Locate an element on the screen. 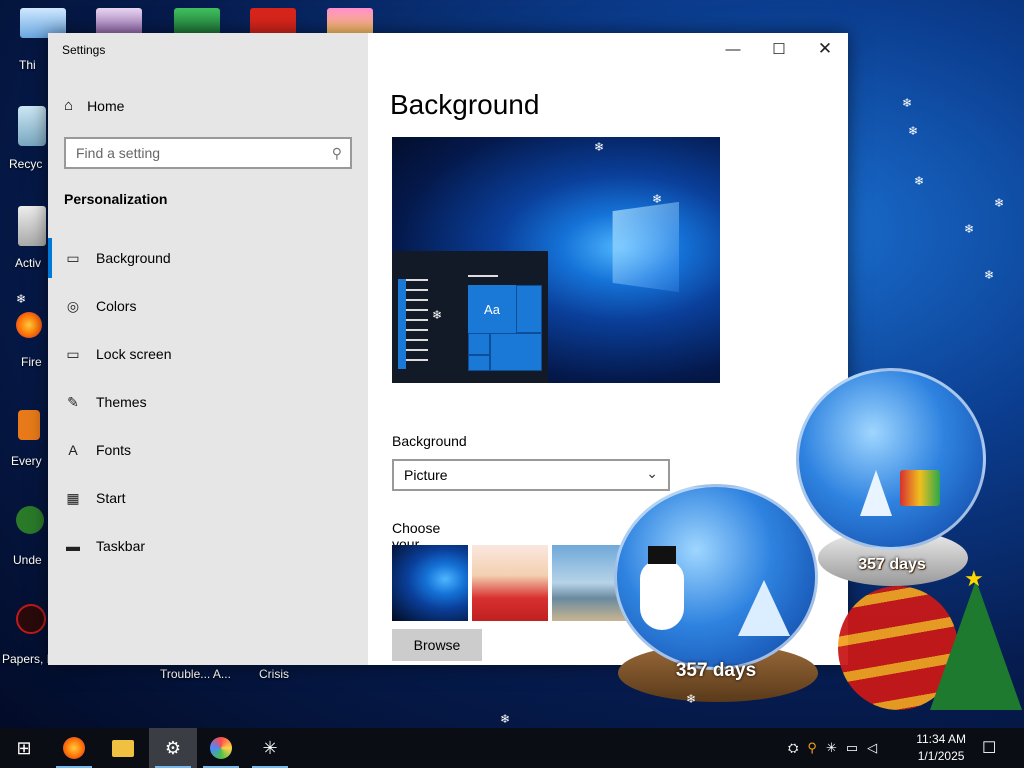 The height and width of the screenshot is (768, 1024). preview-tile: Aa is located at coordinates (492, 309).